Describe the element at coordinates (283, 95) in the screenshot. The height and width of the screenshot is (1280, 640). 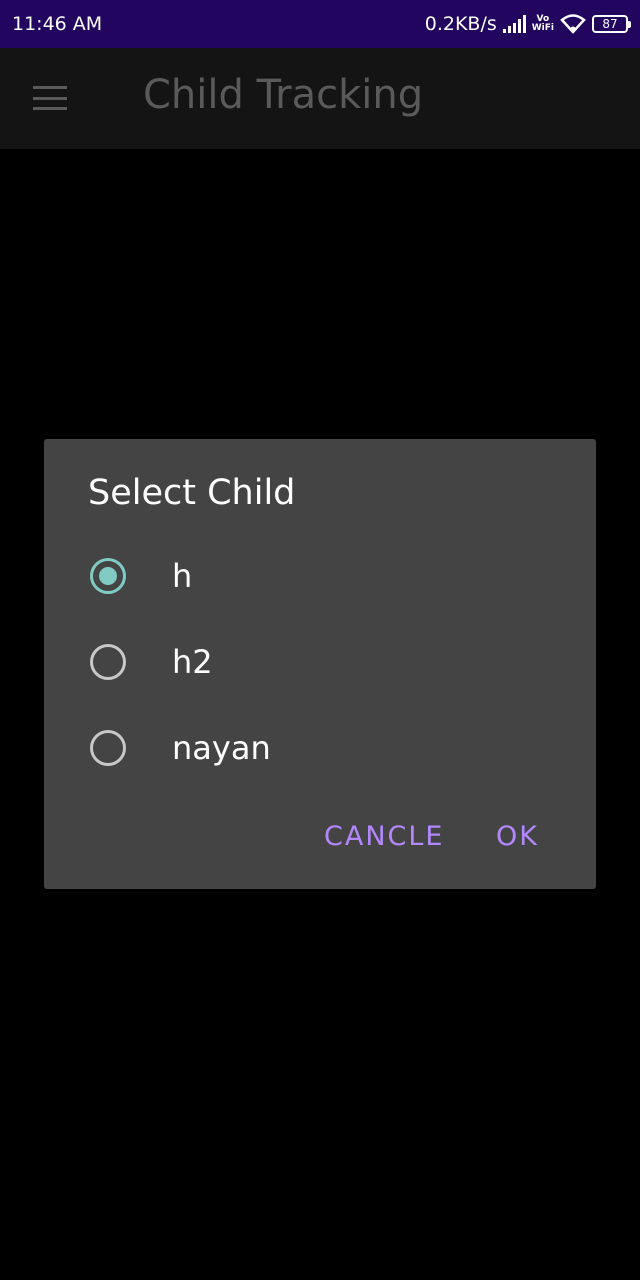
I see `app-title: Child Tracking` at that location.